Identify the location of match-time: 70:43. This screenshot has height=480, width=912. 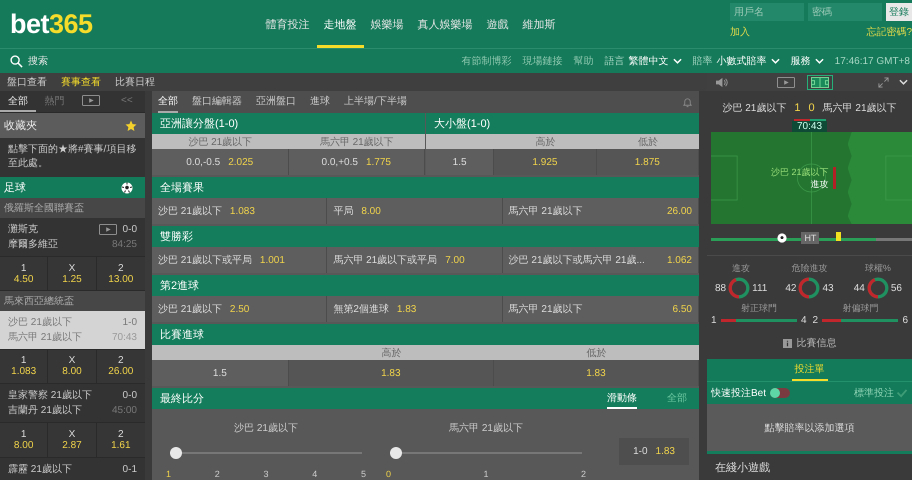
(124, 337).